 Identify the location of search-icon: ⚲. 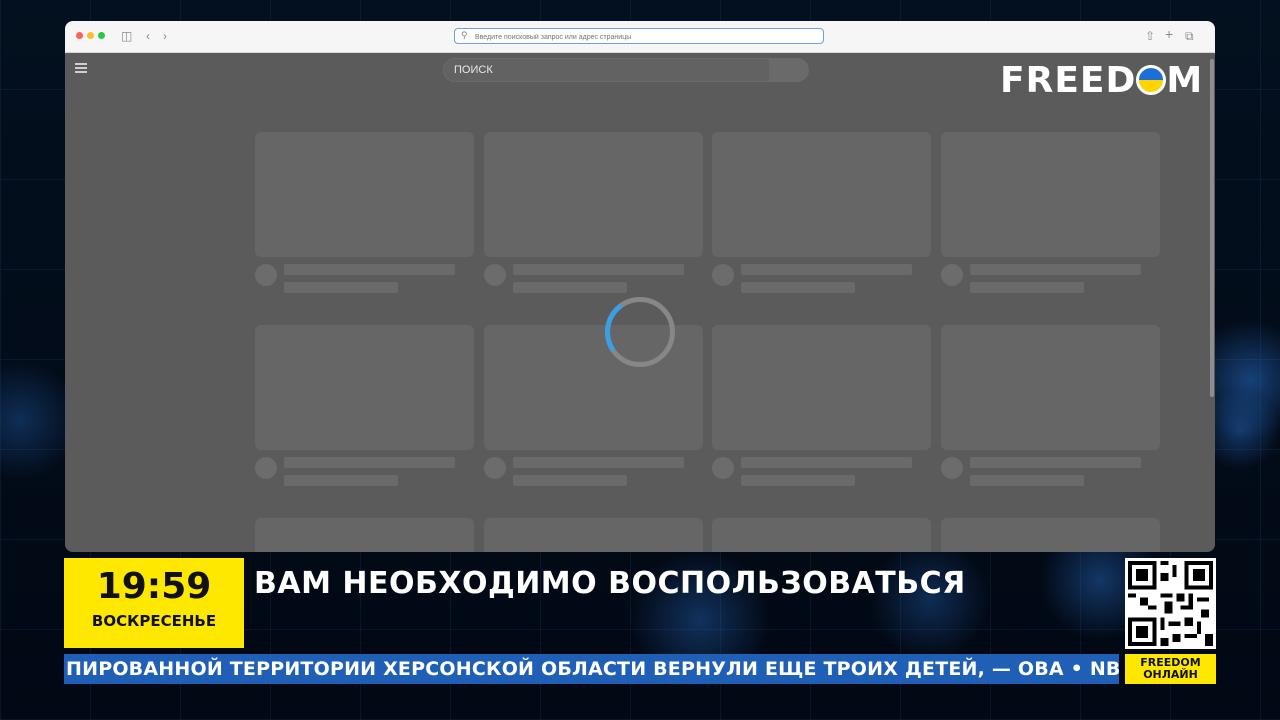
(464, 35).